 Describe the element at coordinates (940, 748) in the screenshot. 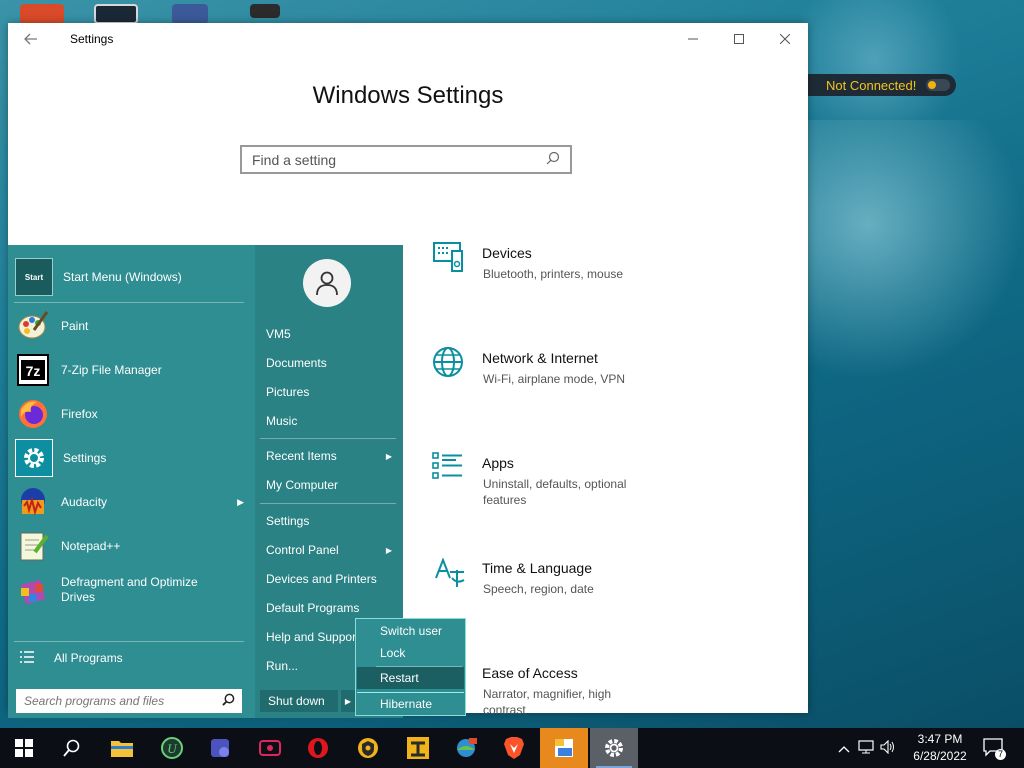

I see `clock: 3:47 PM 6/28/2022` at that location.